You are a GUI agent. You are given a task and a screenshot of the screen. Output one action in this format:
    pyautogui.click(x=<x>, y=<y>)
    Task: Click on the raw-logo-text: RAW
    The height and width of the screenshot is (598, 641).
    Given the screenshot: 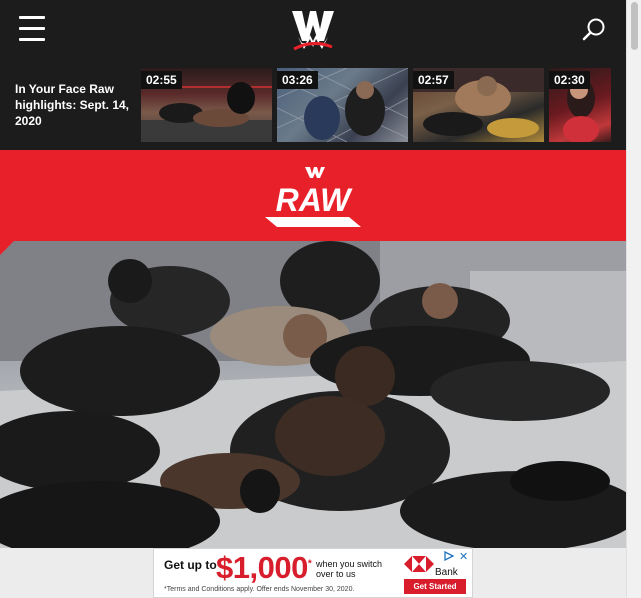 What is the action you would take?
    pyautogui.click(x=314, y=200)
    